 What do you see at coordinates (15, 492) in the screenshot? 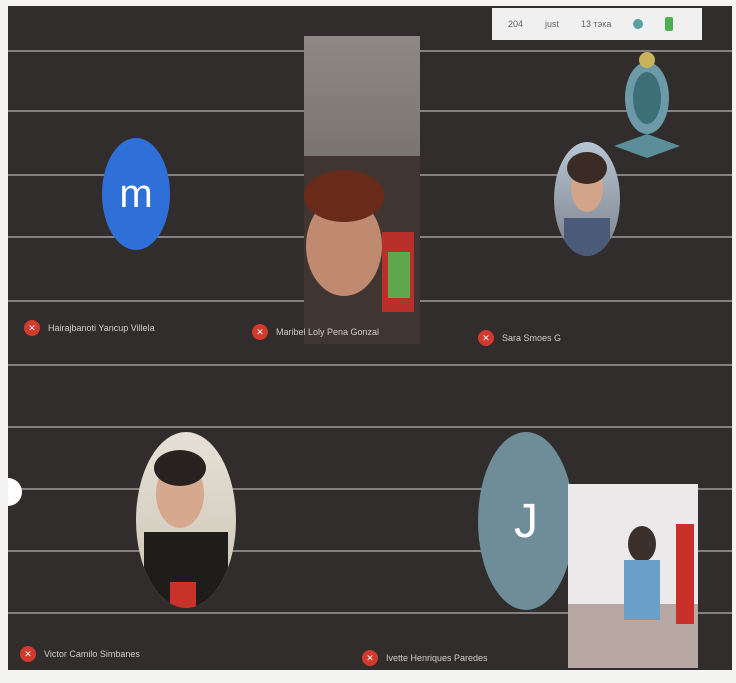
I see `side-panel-handle` at bounding box center [15, 492].